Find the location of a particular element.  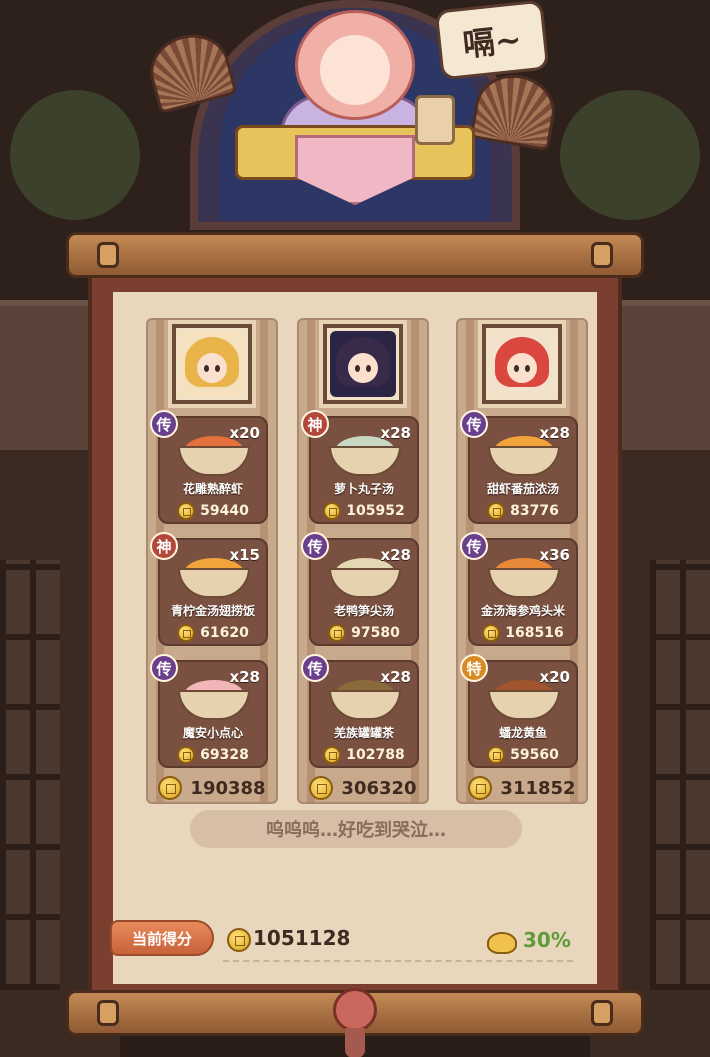

customer-face is located at coordinates (355, 70).